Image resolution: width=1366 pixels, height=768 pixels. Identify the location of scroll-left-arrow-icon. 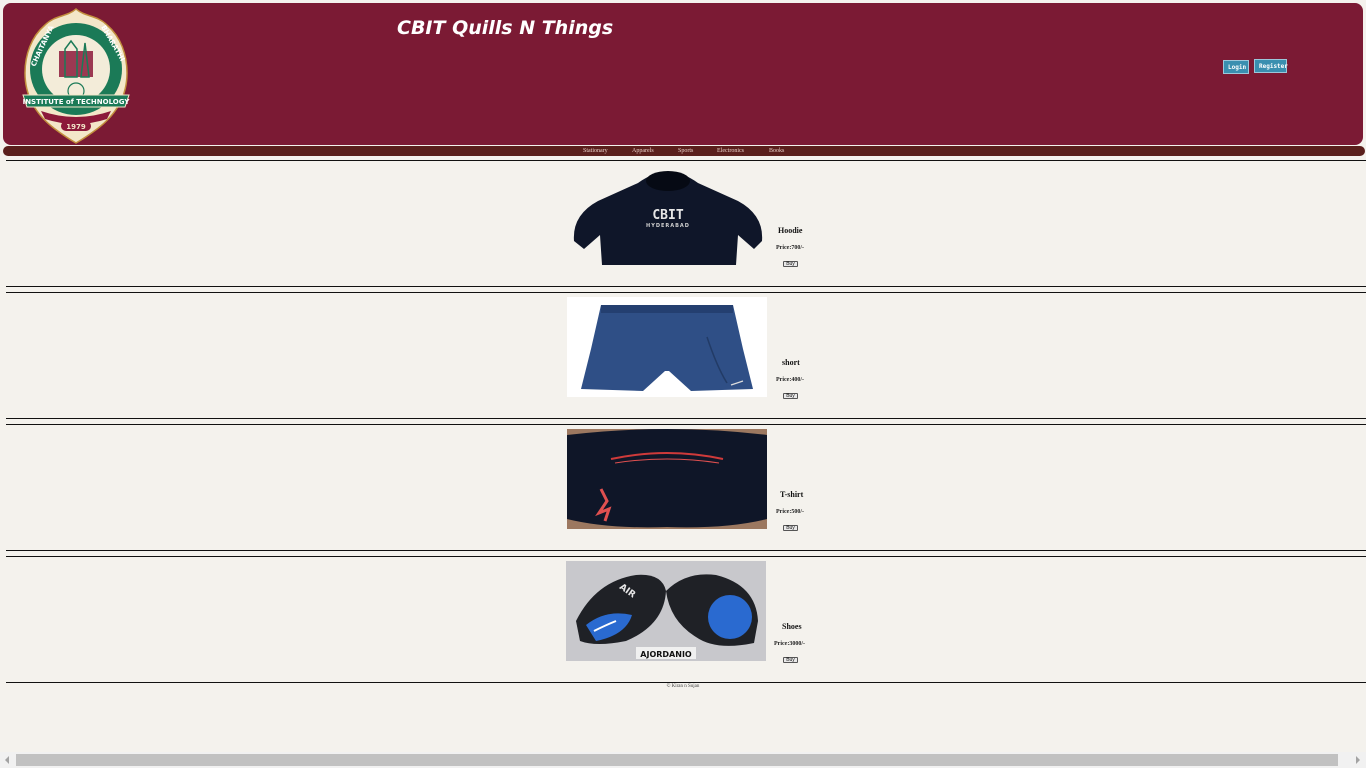
(7, 760).